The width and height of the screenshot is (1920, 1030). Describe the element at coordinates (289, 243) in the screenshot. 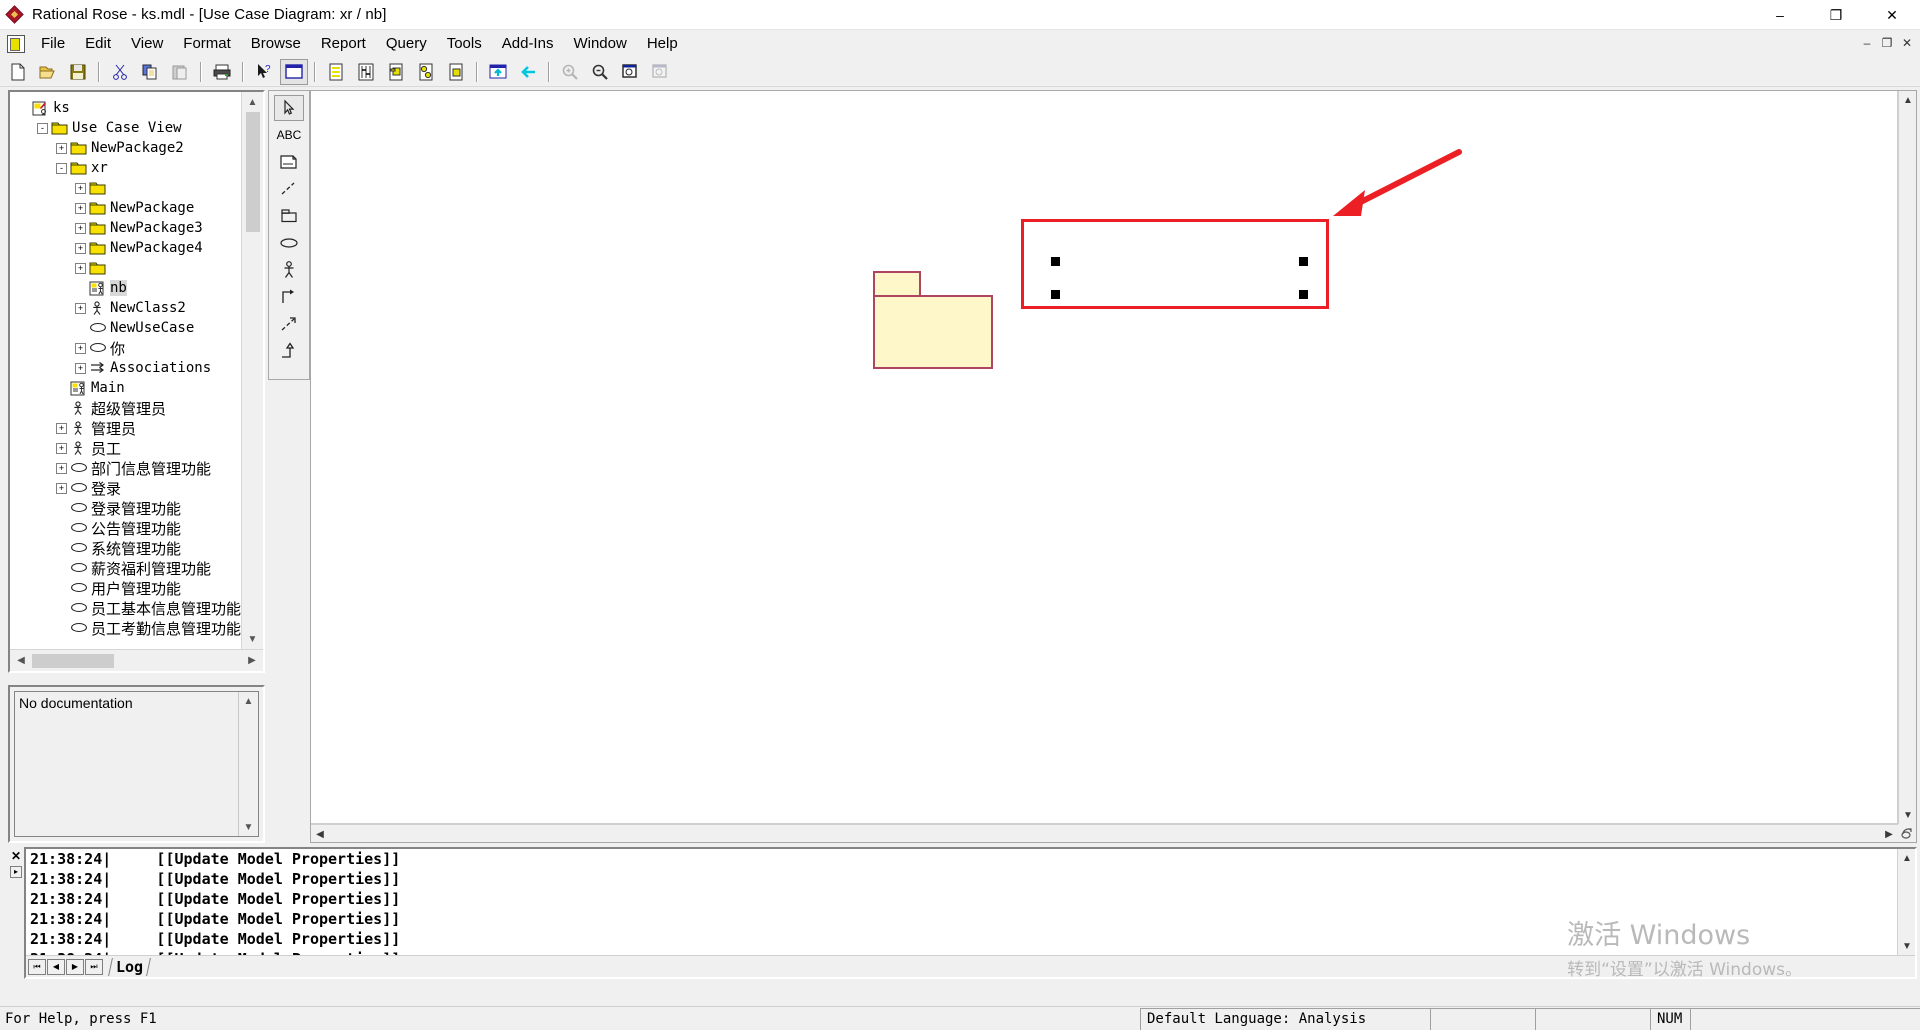

I see `use-case-tool` at that location.